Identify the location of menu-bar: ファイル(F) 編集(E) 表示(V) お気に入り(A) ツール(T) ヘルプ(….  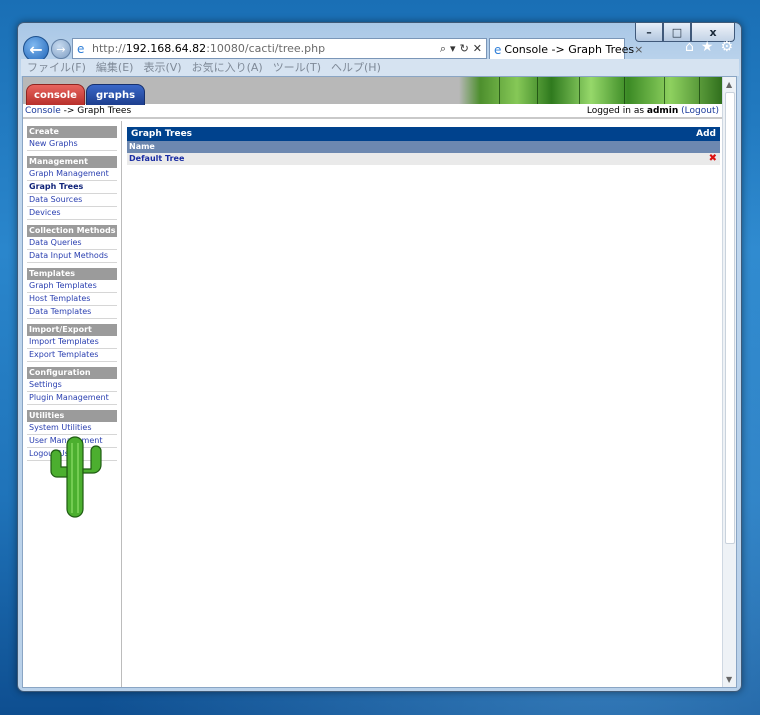
(380, 67).